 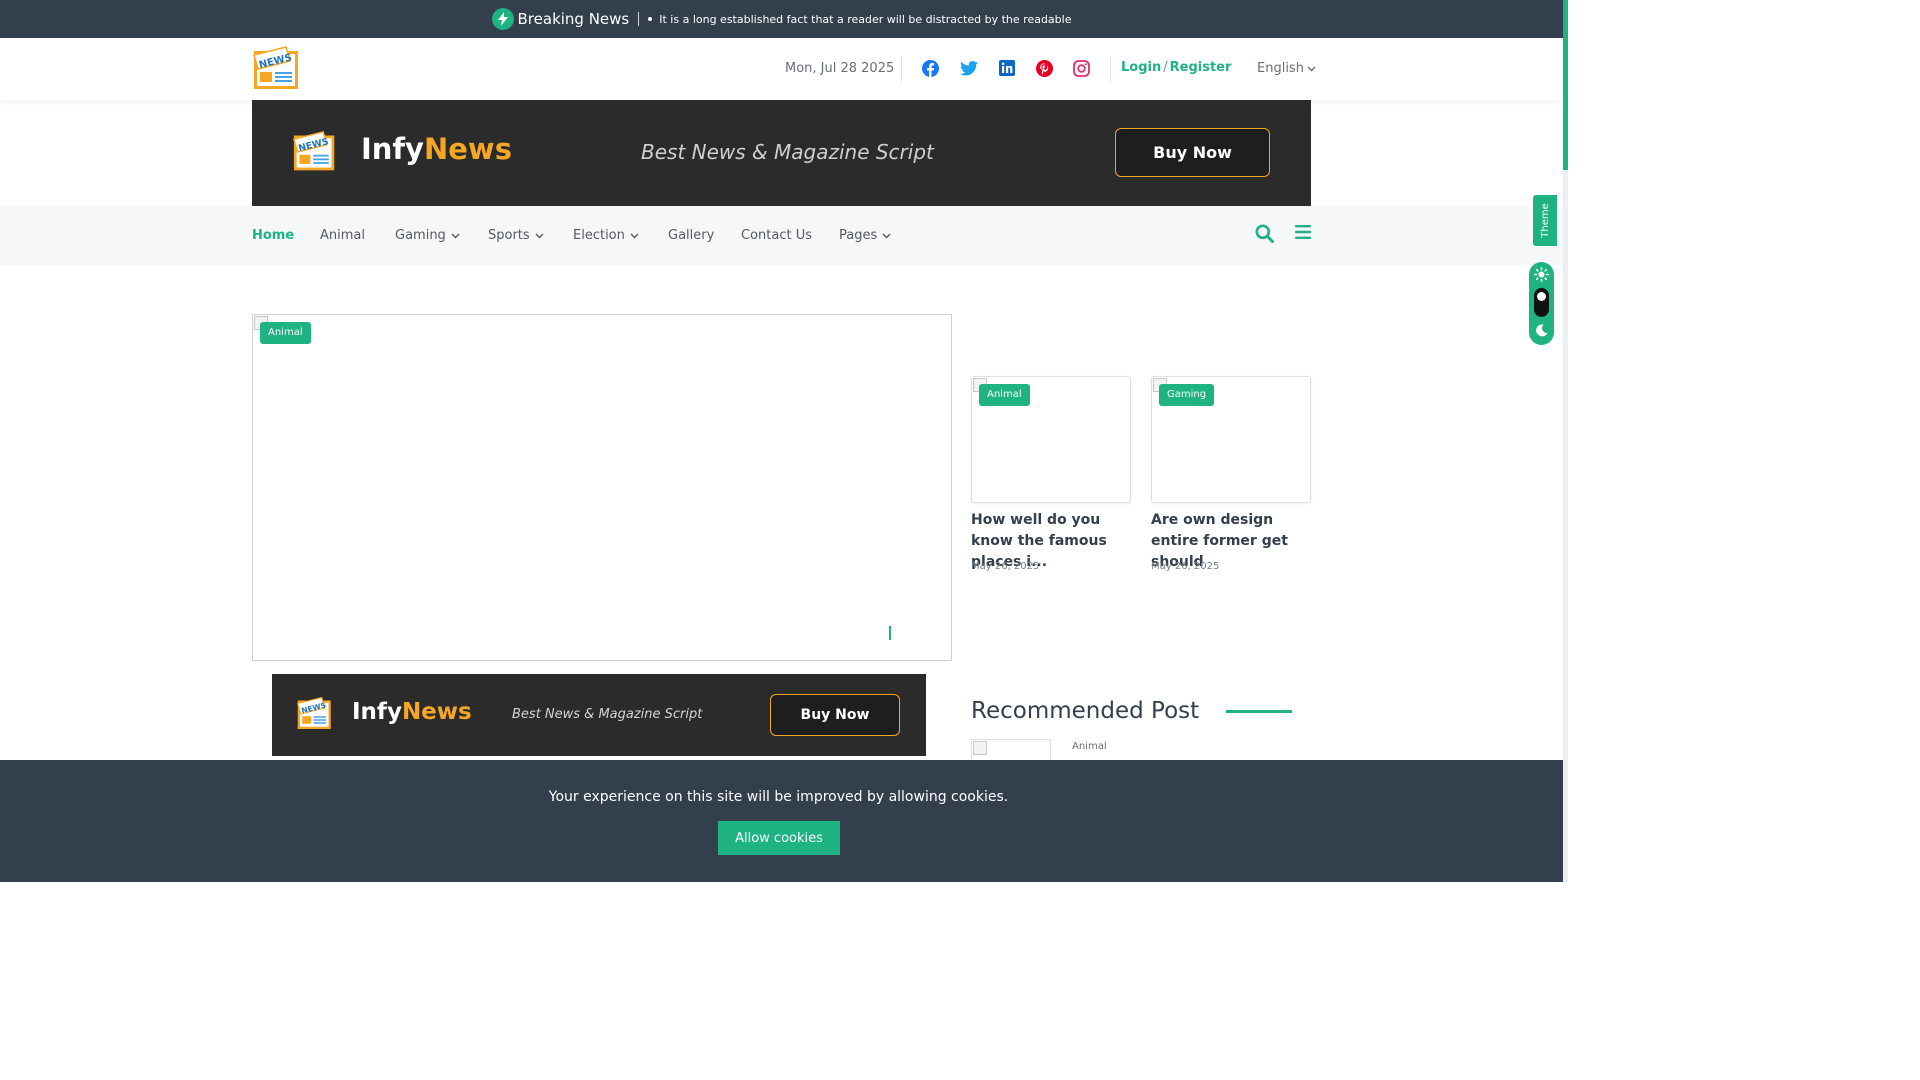 I want to click on theme-tab-label: Theme, so click(x=1545, y=220).